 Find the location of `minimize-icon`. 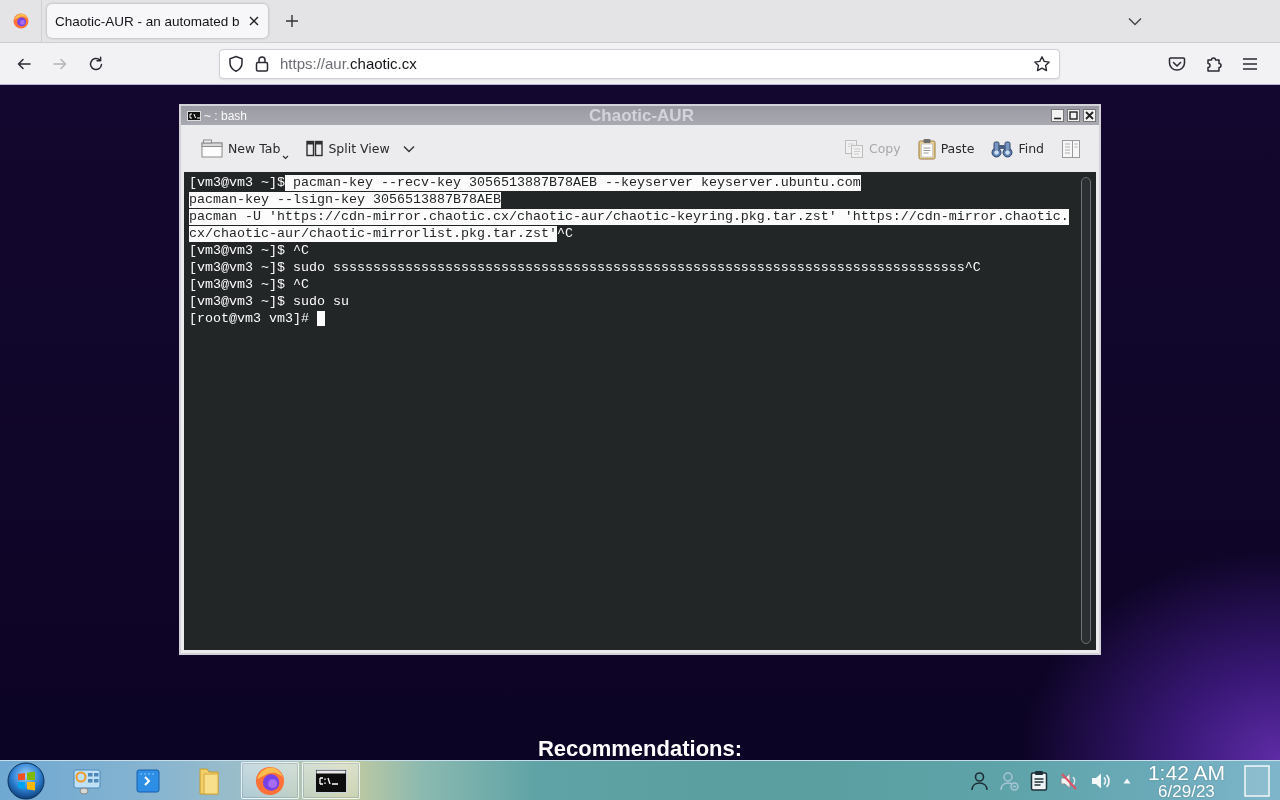

minimize-icon is located at coordinates (1057, 115).